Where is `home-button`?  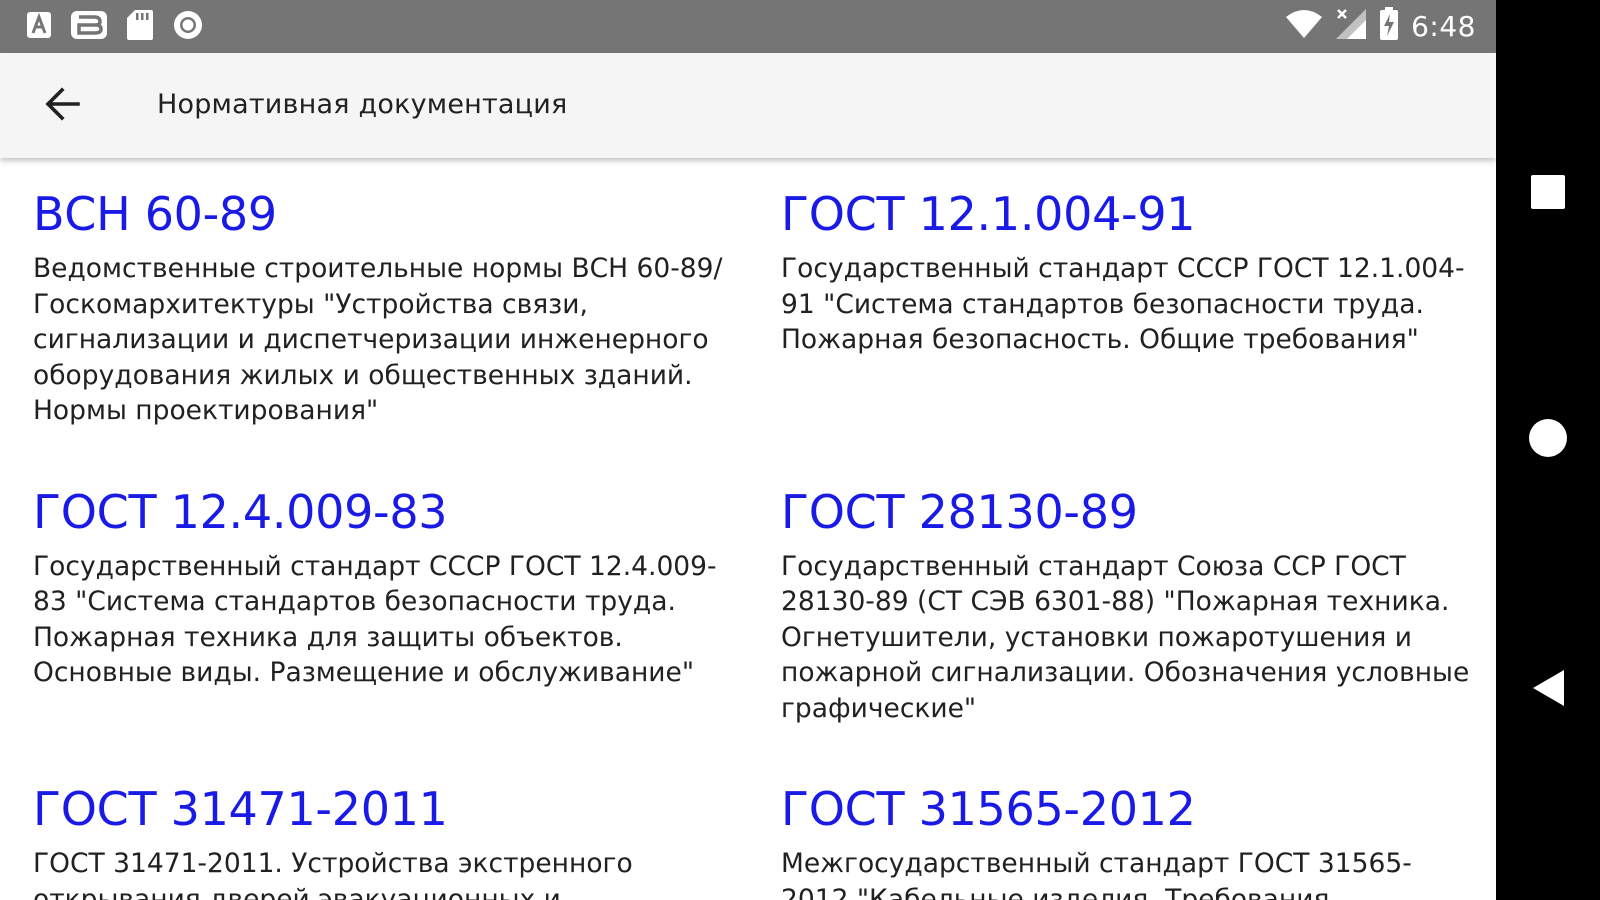 home-button is located at coordinates (1548, 440).